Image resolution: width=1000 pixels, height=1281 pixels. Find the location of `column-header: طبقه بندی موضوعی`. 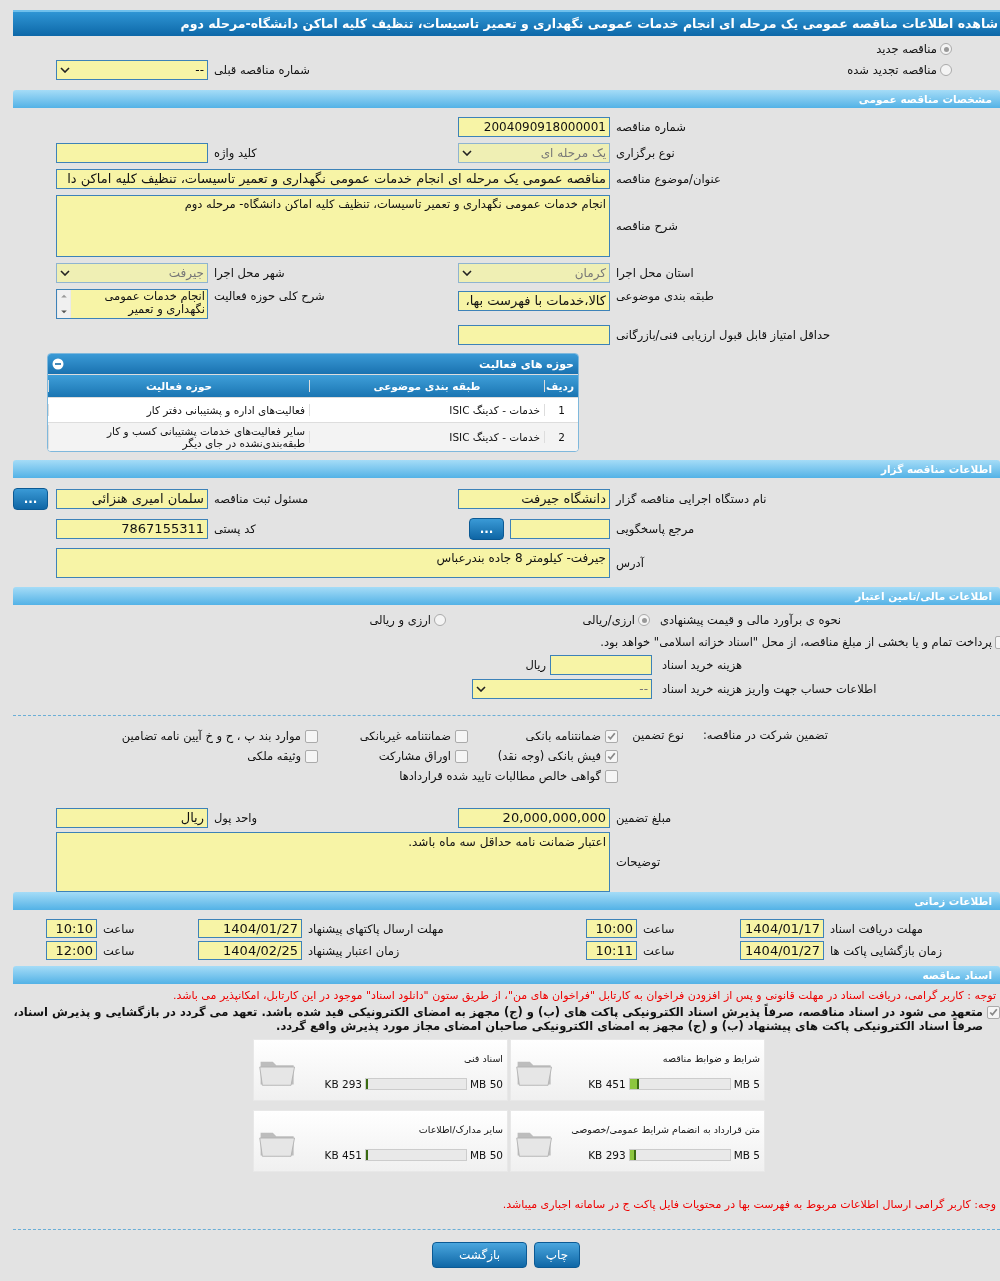

column-header: طبقه بندی موضوعی is located at coordinates (426, 386).